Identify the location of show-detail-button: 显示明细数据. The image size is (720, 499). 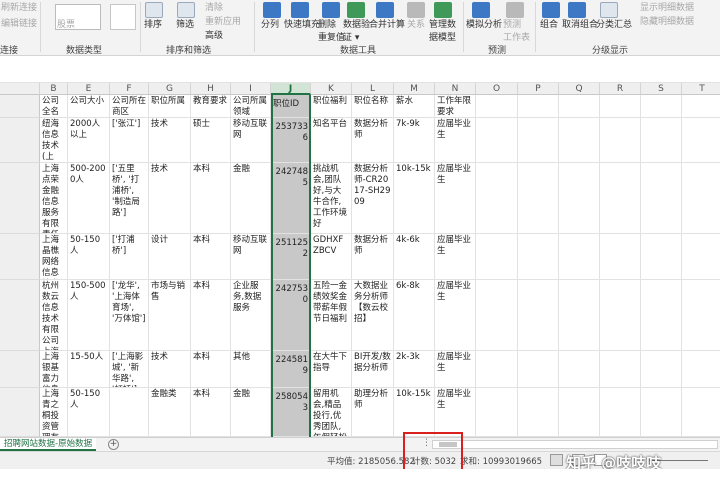
(667, 6).